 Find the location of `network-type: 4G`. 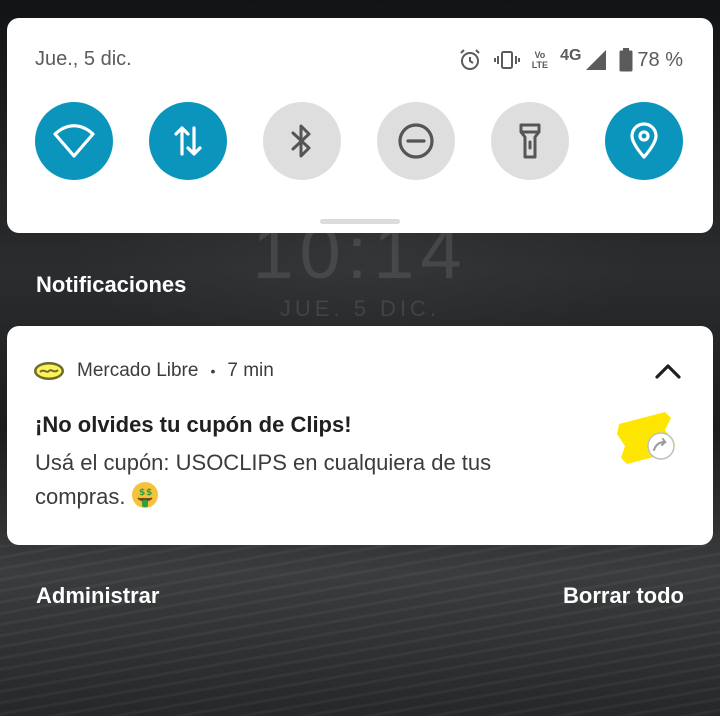

network-type: 4G is located at coordinates (571, 55).